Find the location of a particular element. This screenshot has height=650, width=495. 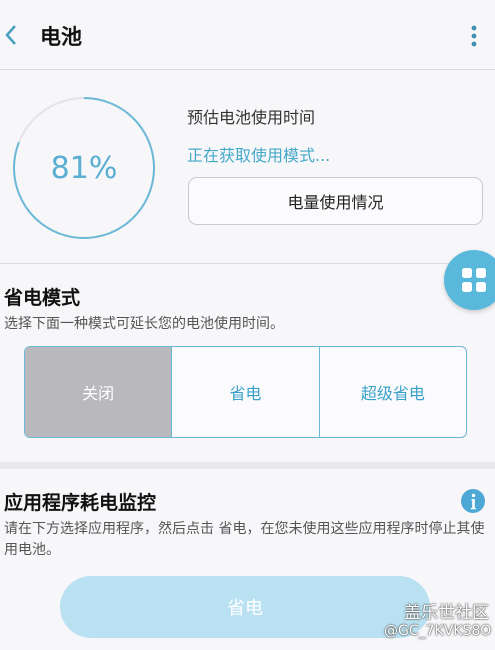

power-save-button: 省电 is located at coordinates (245, 607).